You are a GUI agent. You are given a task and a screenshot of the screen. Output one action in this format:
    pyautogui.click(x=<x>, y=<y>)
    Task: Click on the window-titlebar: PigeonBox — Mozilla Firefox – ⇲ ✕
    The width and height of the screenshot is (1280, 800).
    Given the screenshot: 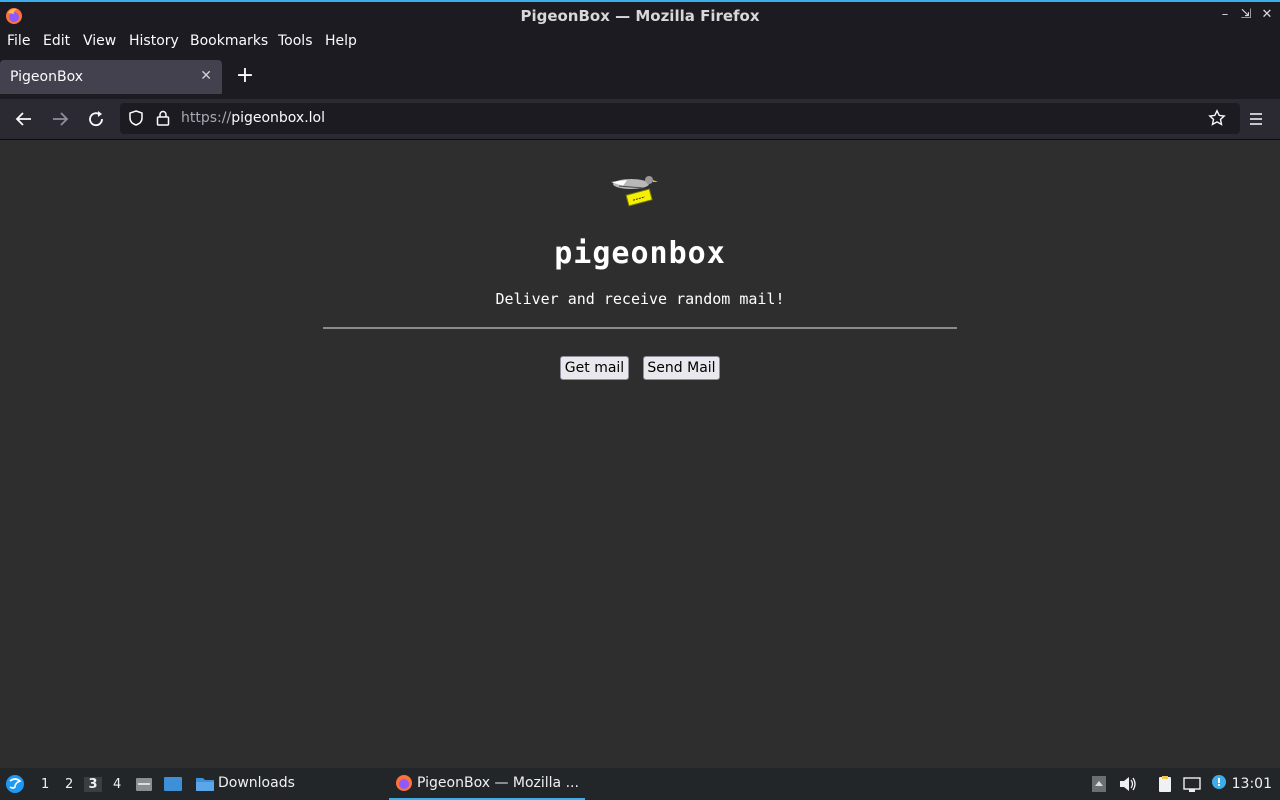 What is the action you would take?
    pyautogui.click(x=640, y=14)
    